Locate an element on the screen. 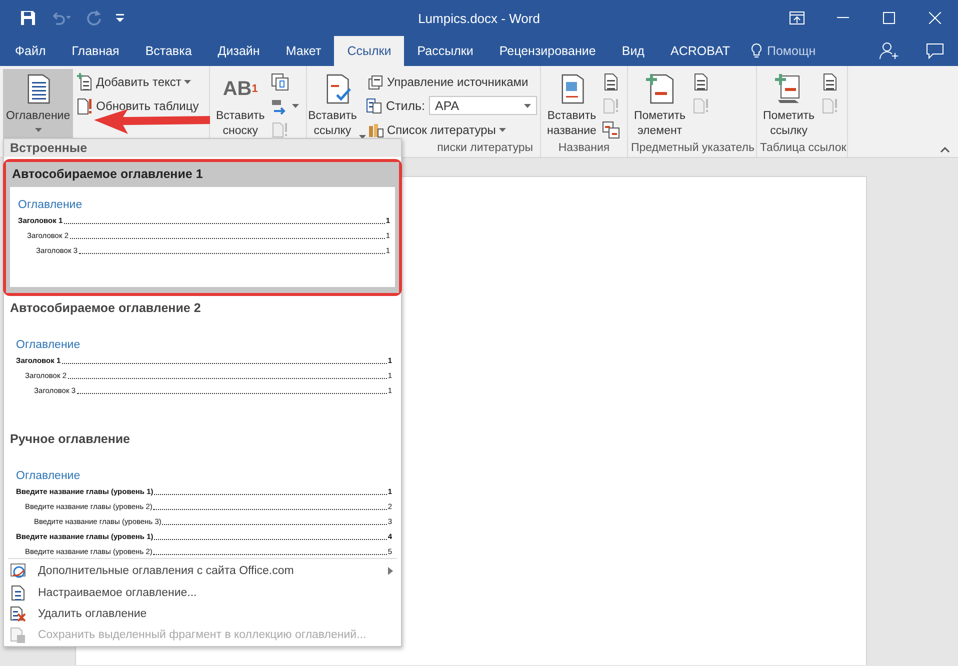 This screenshot has height=666, width=958. globe-icon is located at coordinates (18, 571).